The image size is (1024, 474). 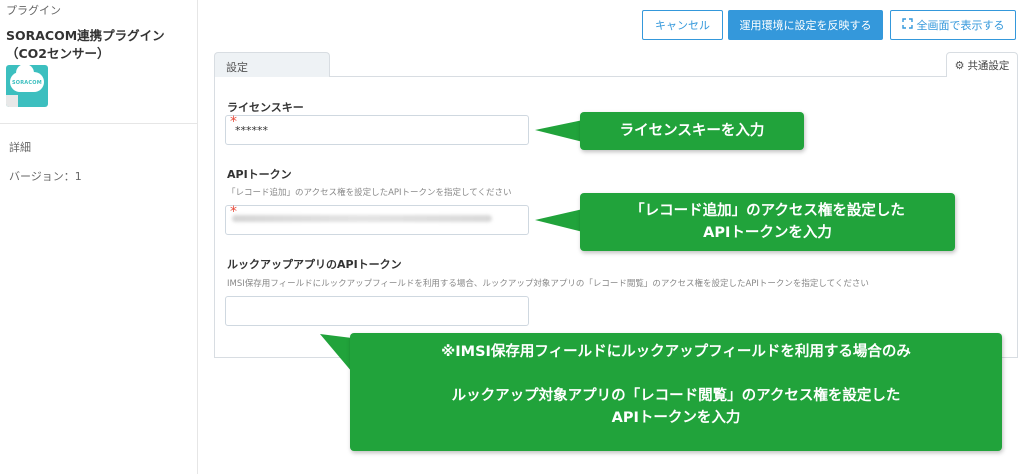 I want to click on callout-api-token: 「レコード追加」のアクセス権を設定した APIトークンを入力, so click(x=767, y=222).